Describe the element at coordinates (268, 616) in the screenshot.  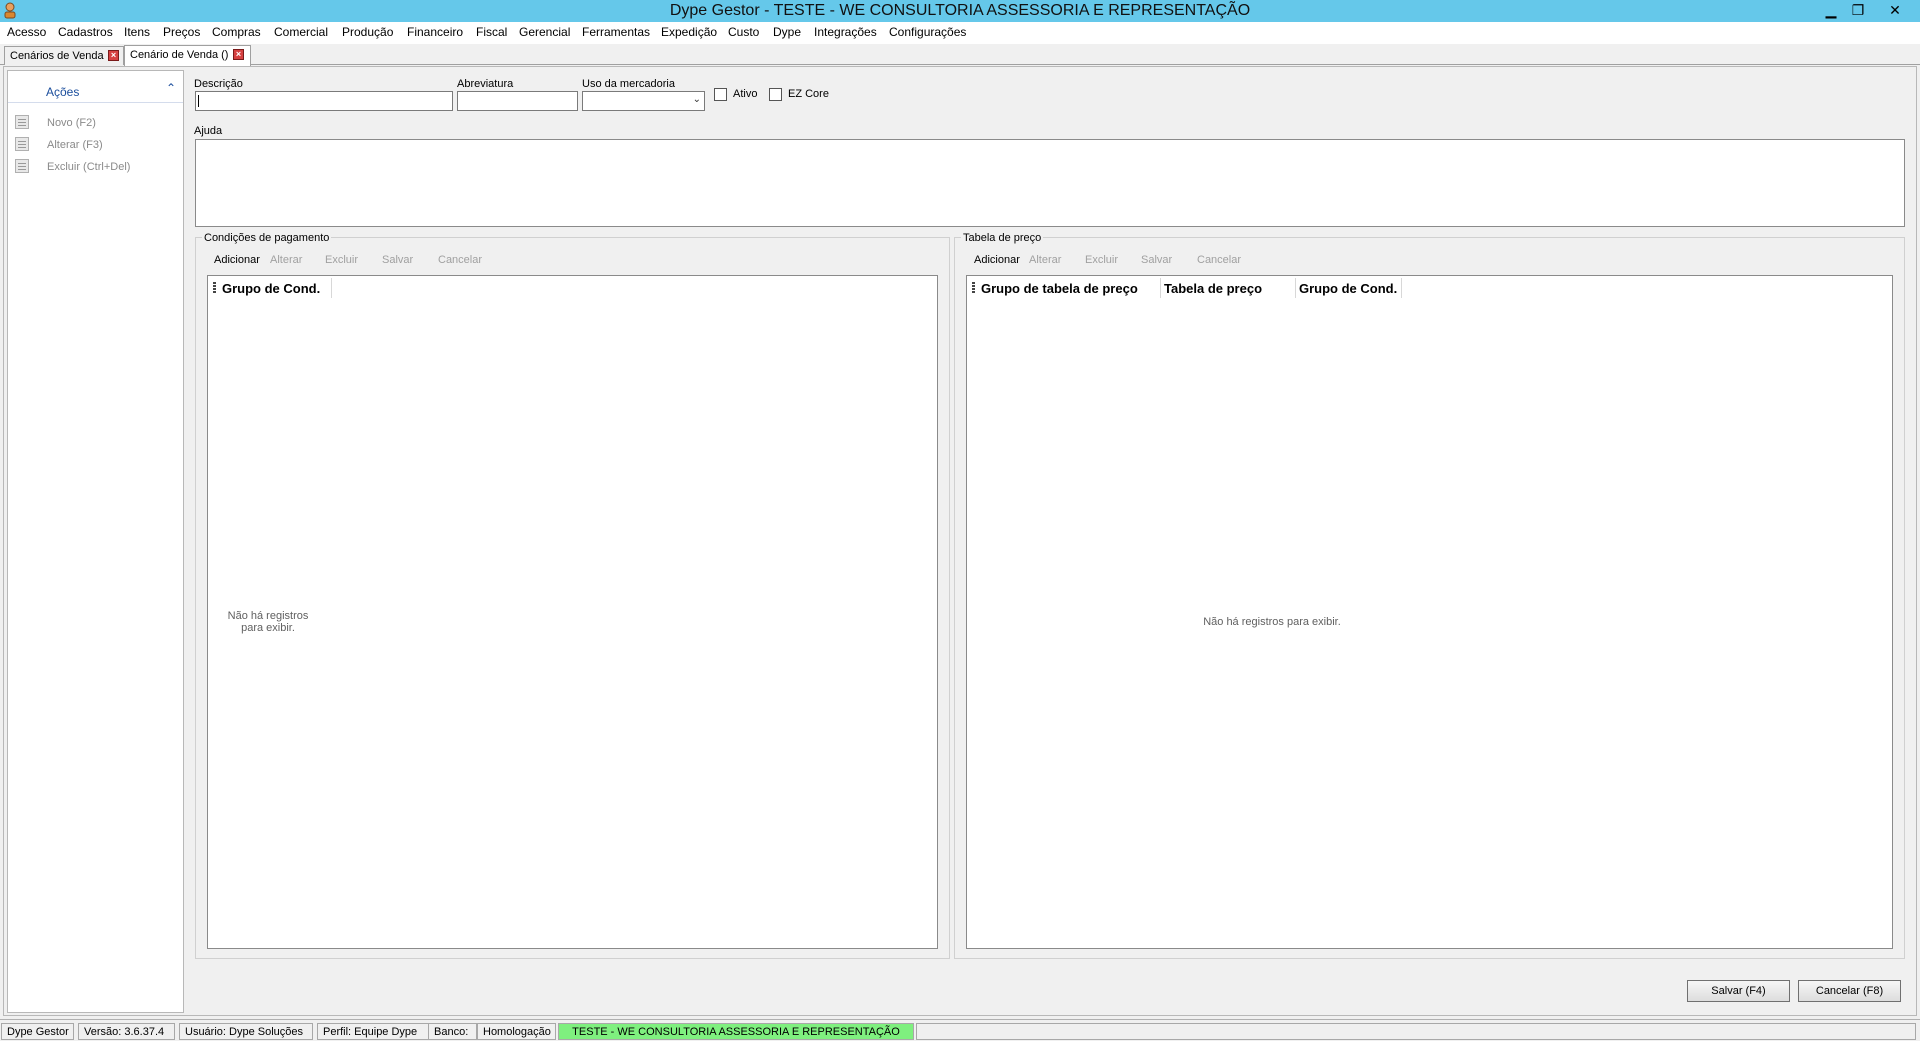
I see `empty-message-line1: Não há registros` at that location.